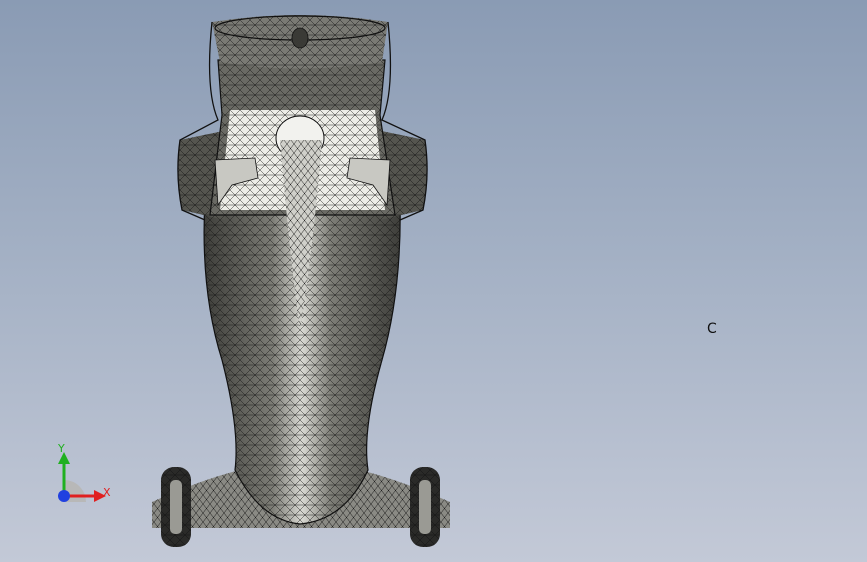  I want to click on y-axis-label: Y, so click(61, 448).